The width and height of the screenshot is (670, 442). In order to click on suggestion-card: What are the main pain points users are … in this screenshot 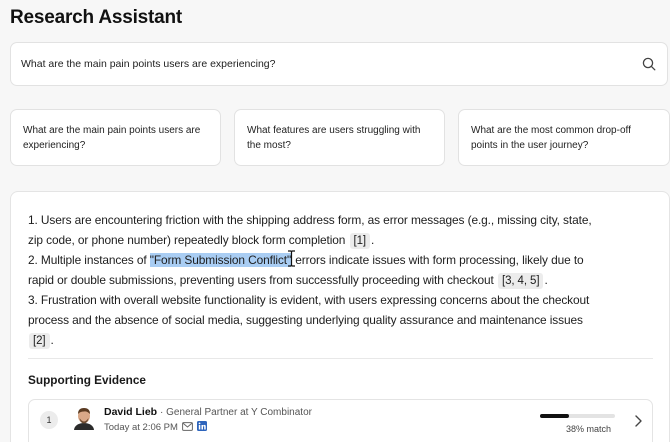, I will do `click(115, 137)`.